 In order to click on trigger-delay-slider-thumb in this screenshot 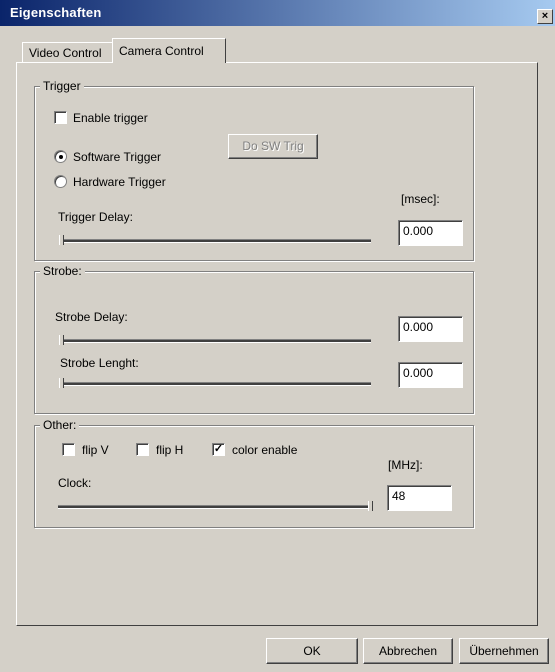, I will do `click(61, 240)`.